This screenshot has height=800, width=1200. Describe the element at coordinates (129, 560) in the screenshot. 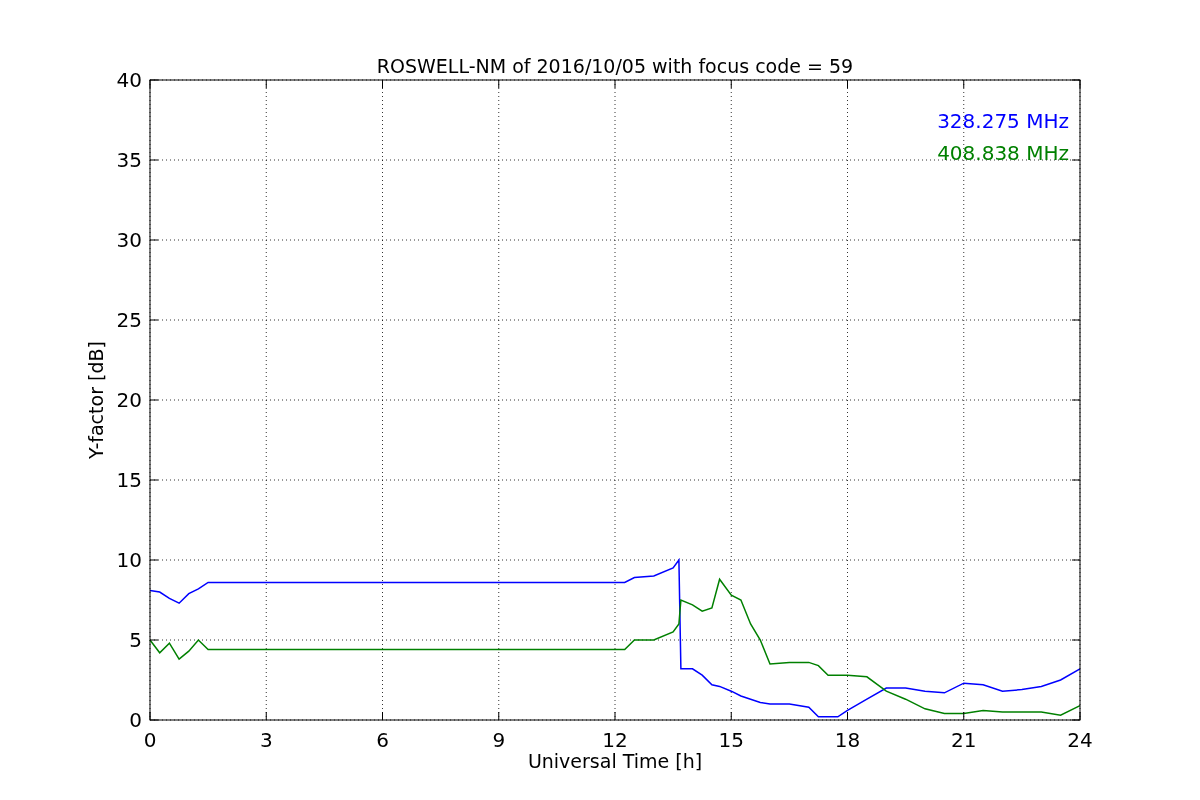

I see `y-tick-label: 10` at that location.